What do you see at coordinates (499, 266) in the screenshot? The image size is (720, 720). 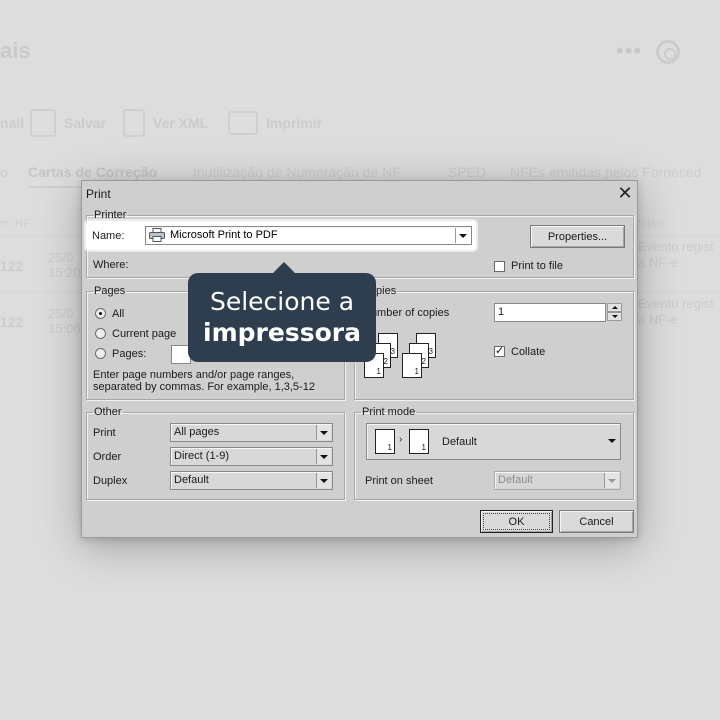 I see `print-to-file-checkbox` at bounding box center [499, 266].